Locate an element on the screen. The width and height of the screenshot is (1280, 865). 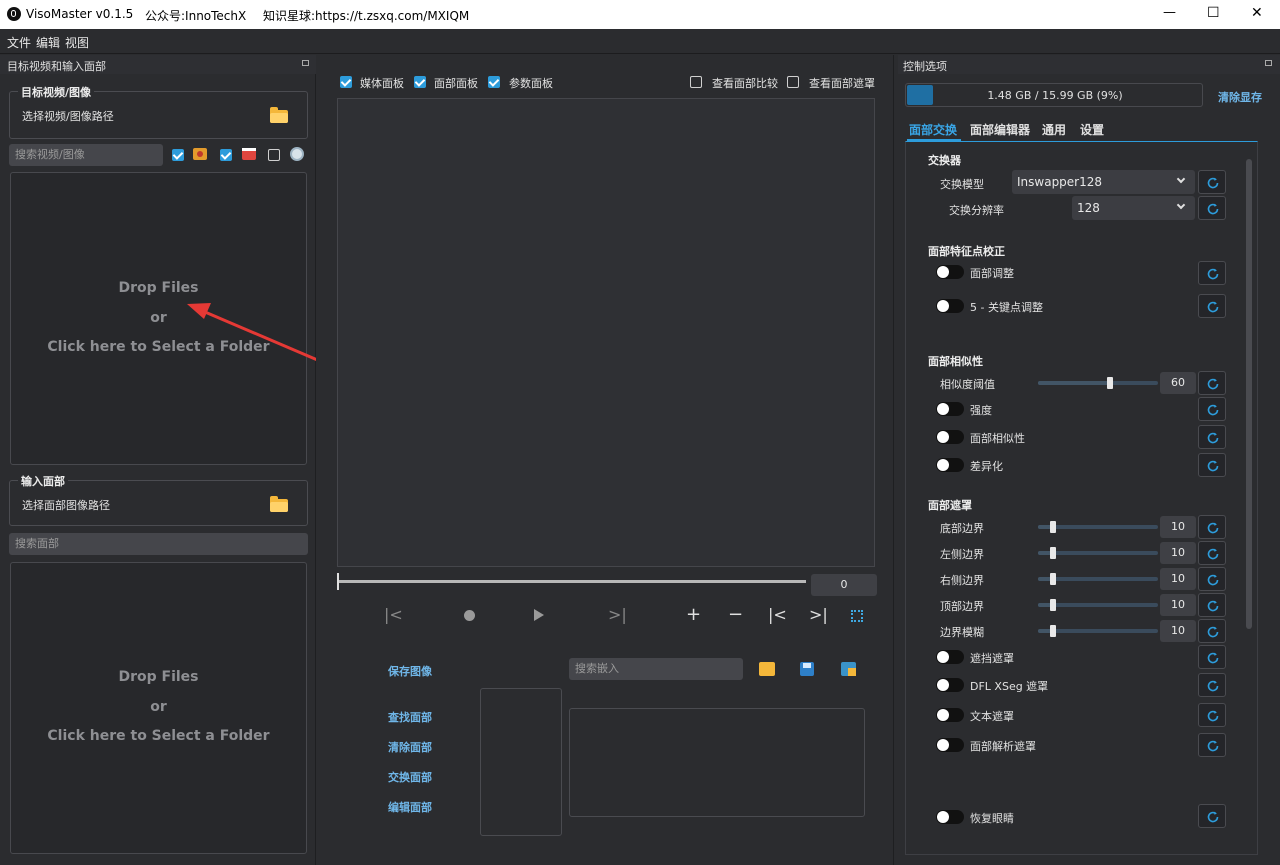
mask-view-checkbox is located at coordinates (793, 82).